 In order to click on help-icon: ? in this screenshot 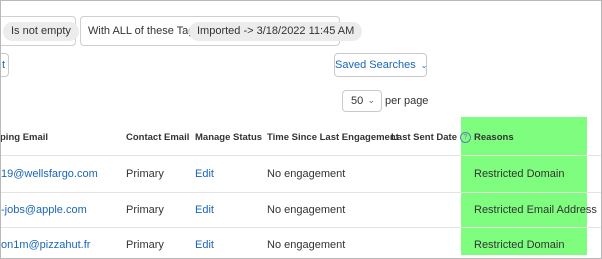, I will do `click(465, 137)`.